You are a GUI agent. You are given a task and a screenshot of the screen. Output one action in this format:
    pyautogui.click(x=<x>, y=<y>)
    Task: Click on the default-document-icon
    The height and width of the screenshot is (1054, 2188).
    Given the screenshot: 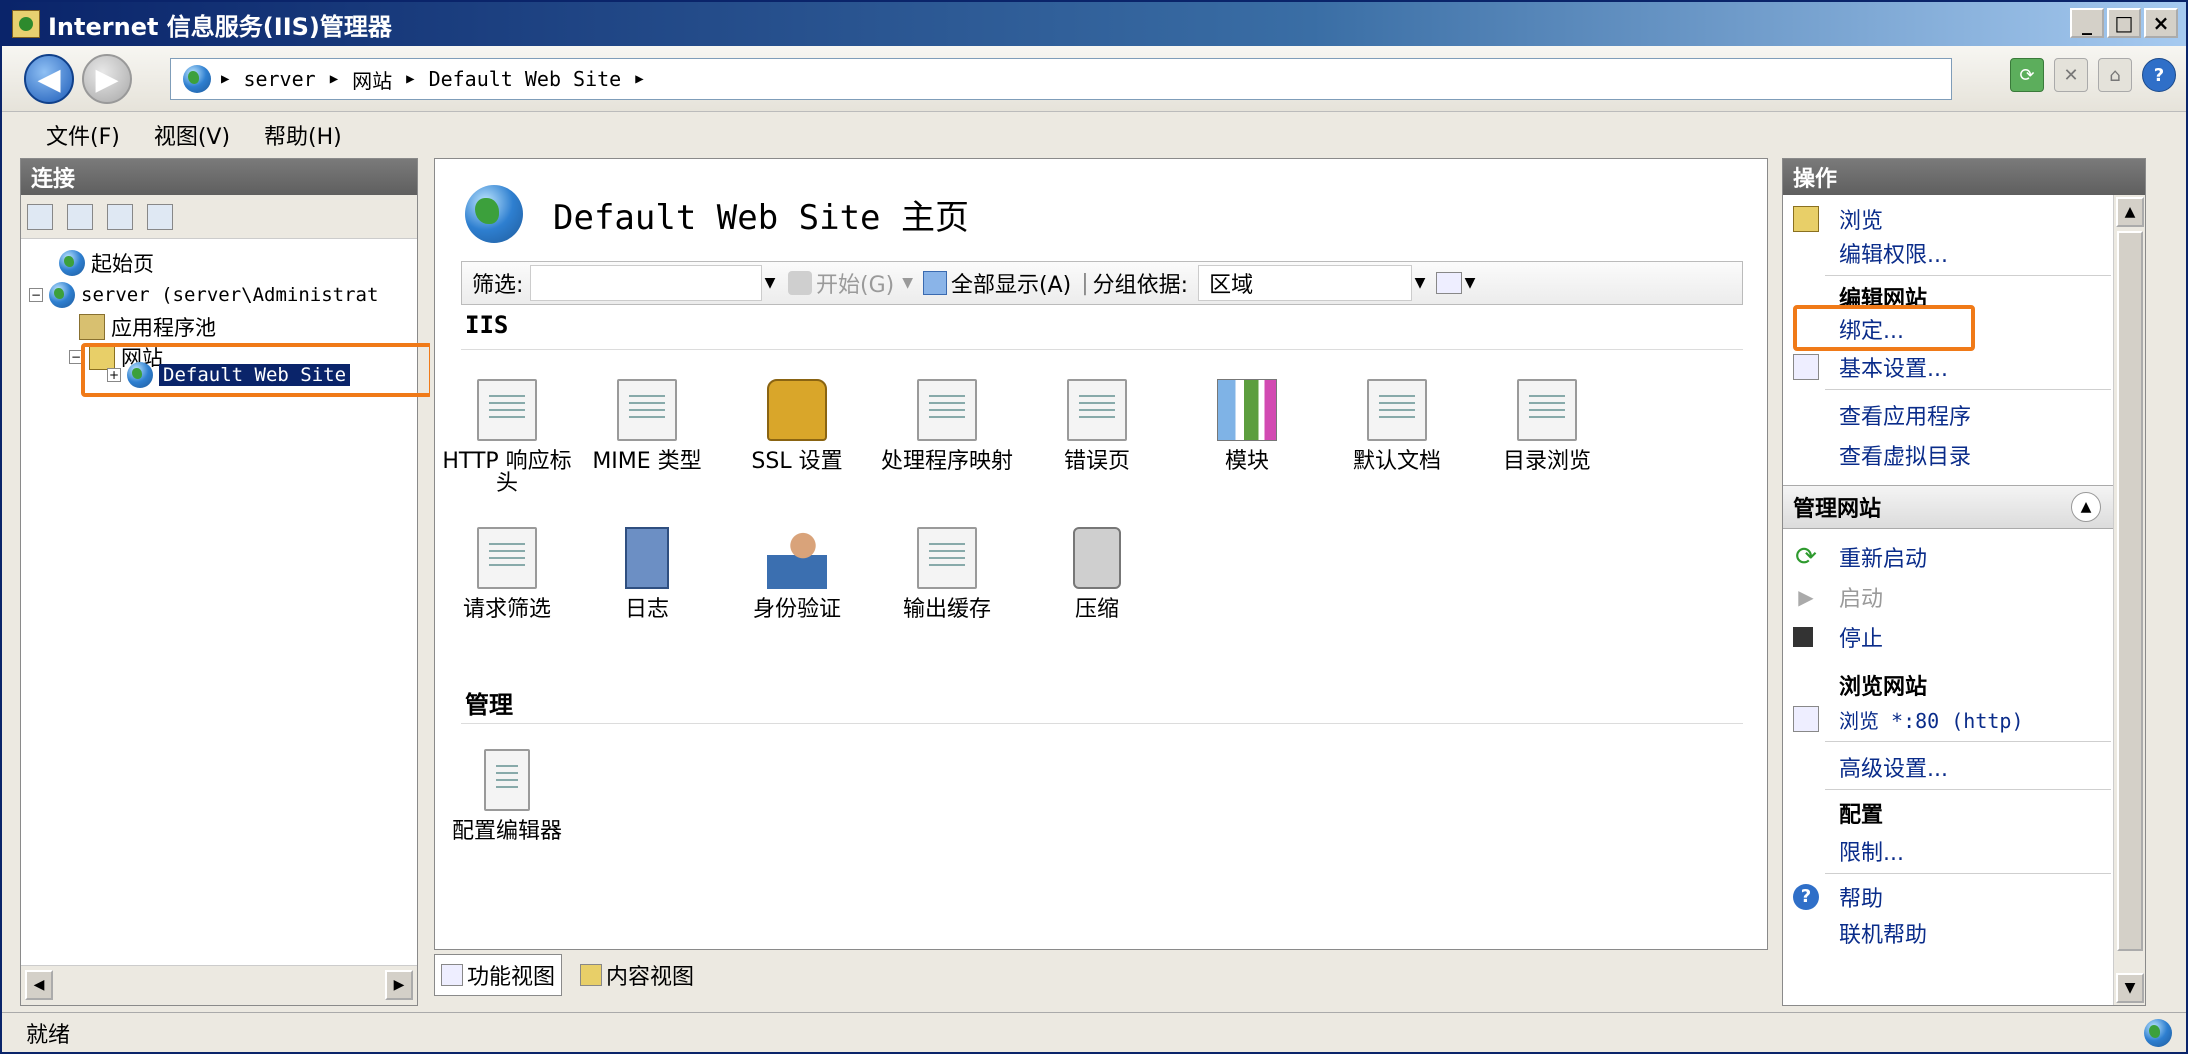 What is the action you would take?
    pyautogui.click(x=1397, y=410)
    